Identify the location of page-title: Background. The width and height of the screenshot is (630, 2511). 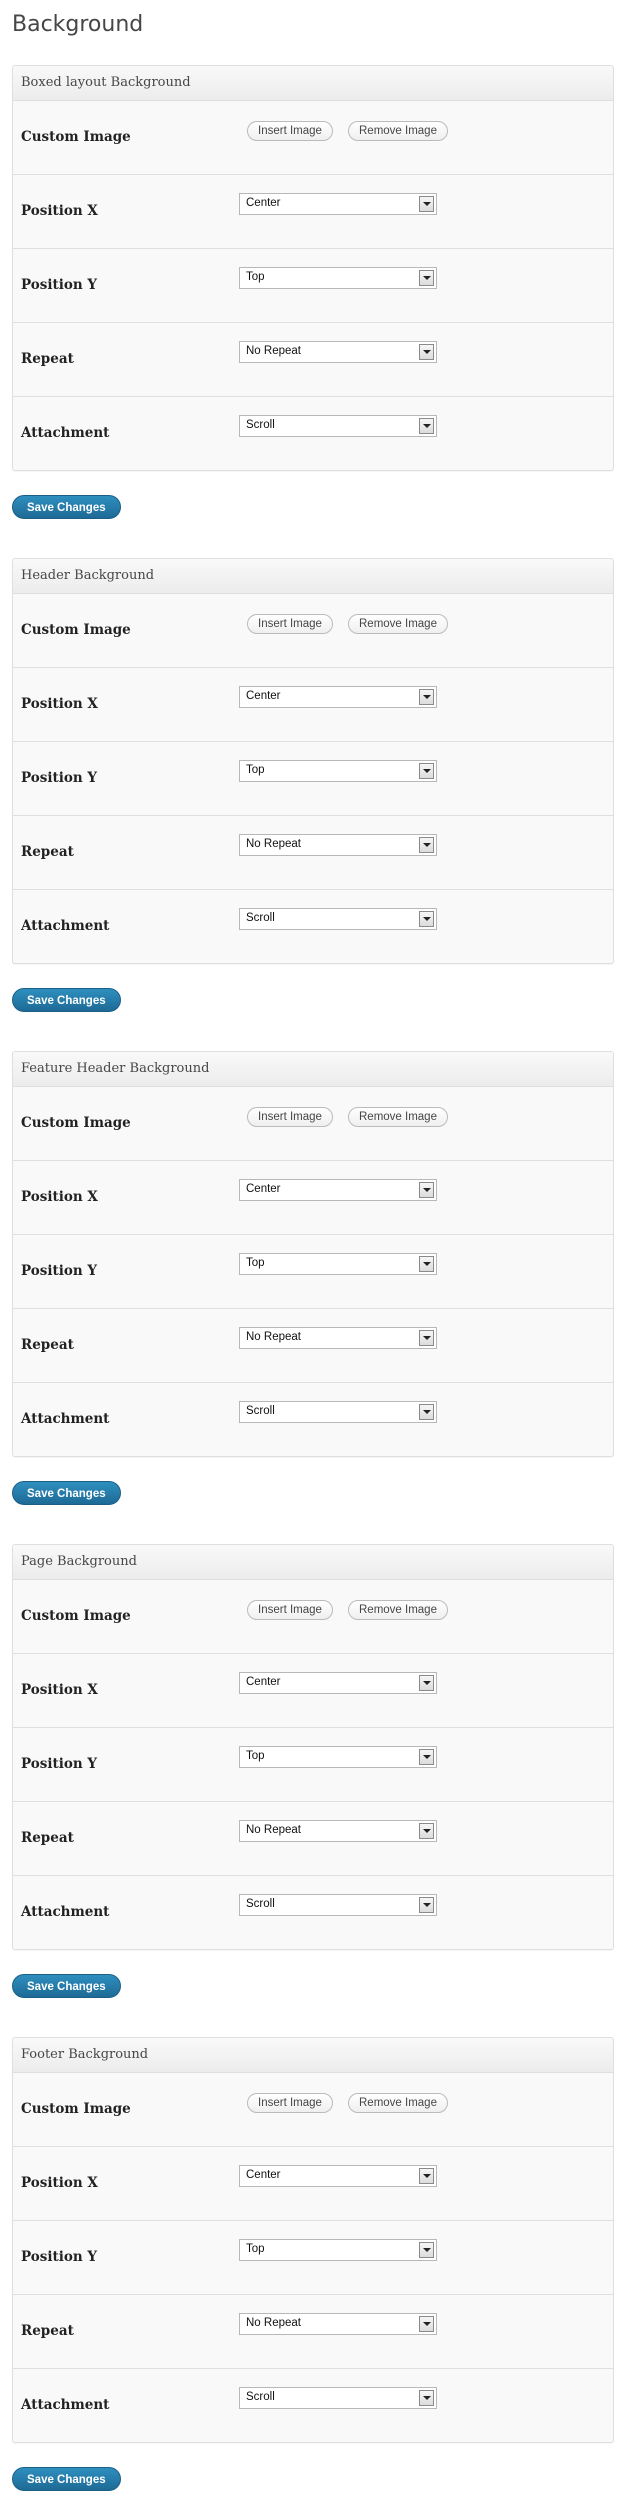
(78, 24).